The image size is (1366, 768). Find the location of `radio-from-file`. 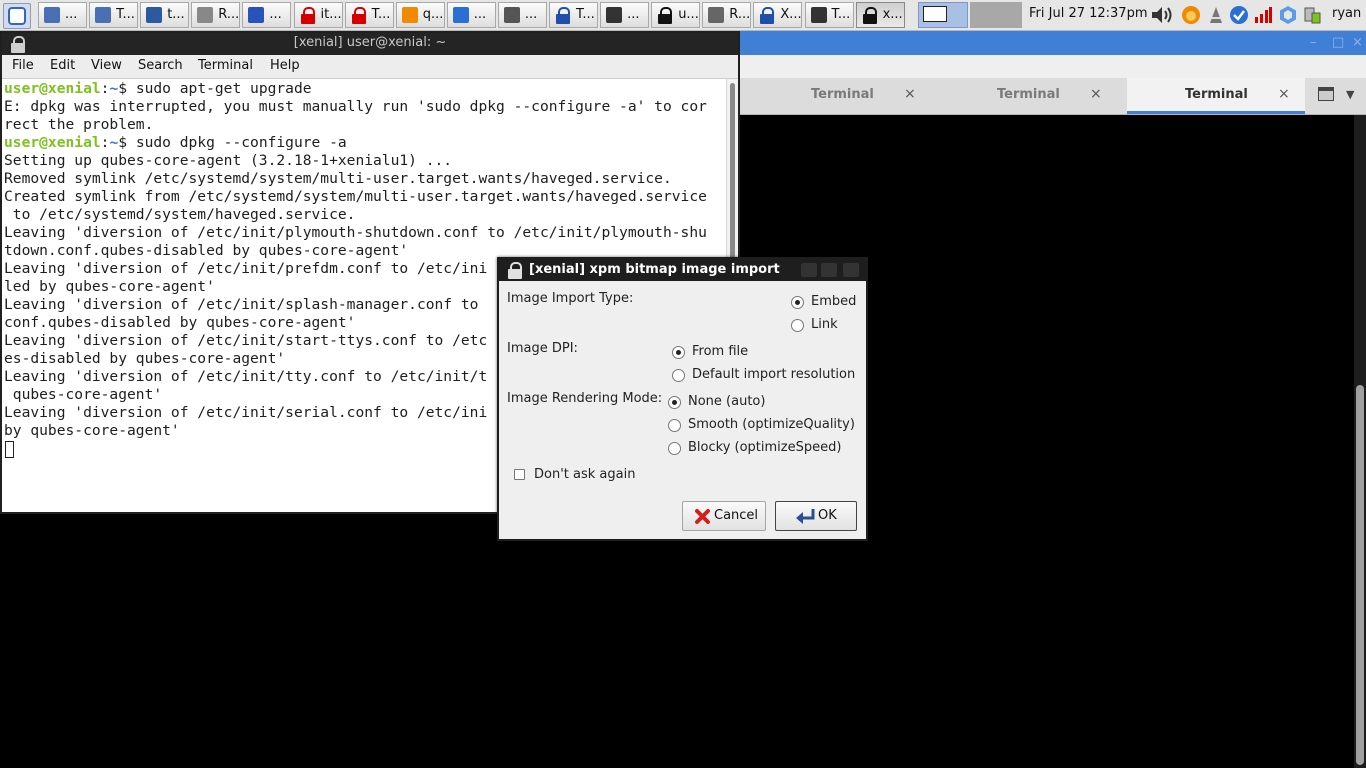

radio-from-file is located at coordinates (678, 352).